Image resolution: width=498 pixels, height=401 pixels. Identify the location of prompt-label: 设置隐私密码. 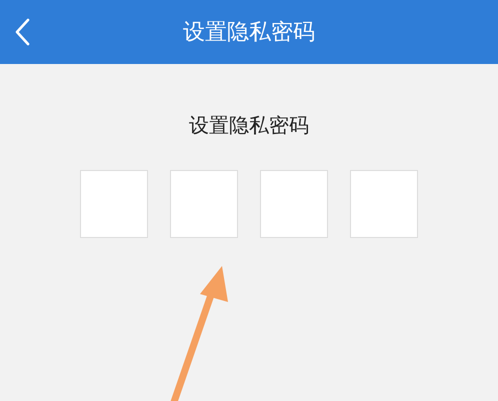
(249, 125).